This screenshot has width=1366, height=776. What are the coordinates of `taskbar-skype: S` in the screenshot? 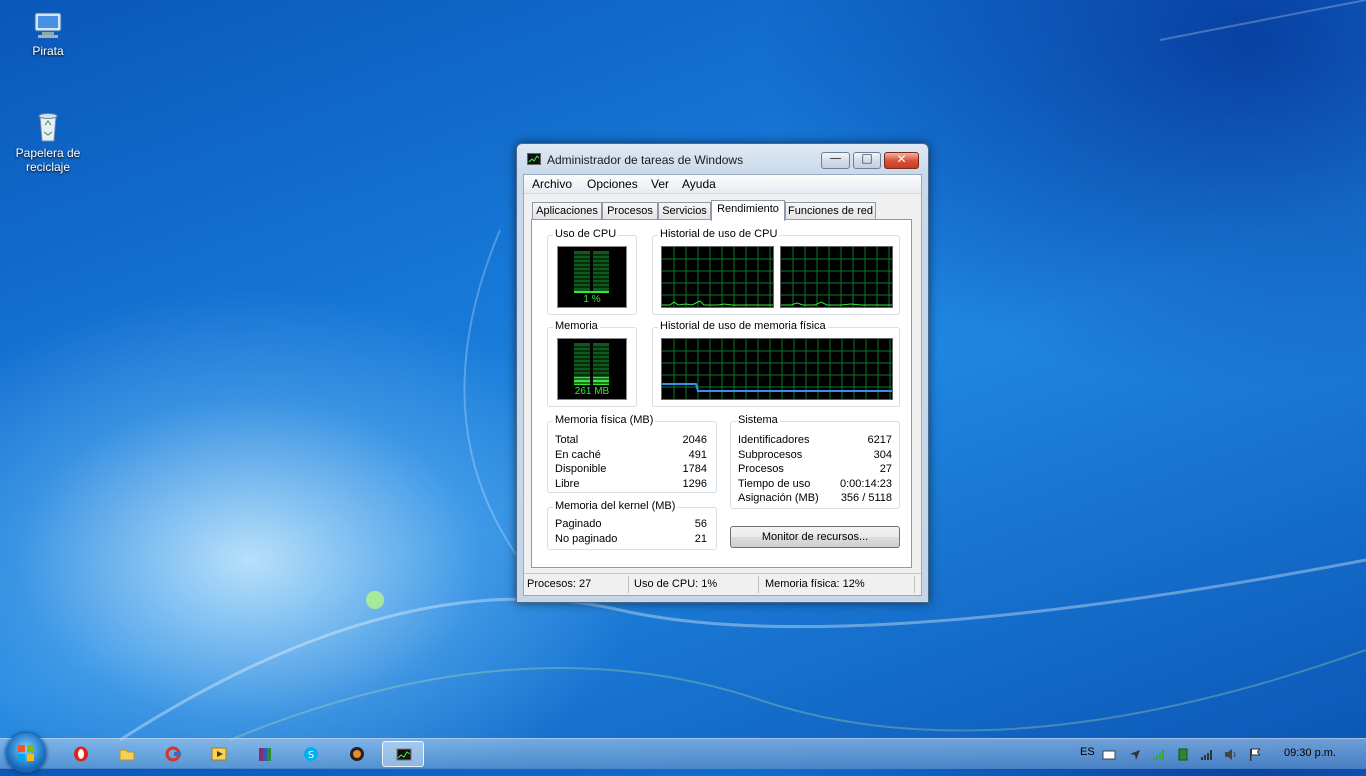 It's located at (311, 754).